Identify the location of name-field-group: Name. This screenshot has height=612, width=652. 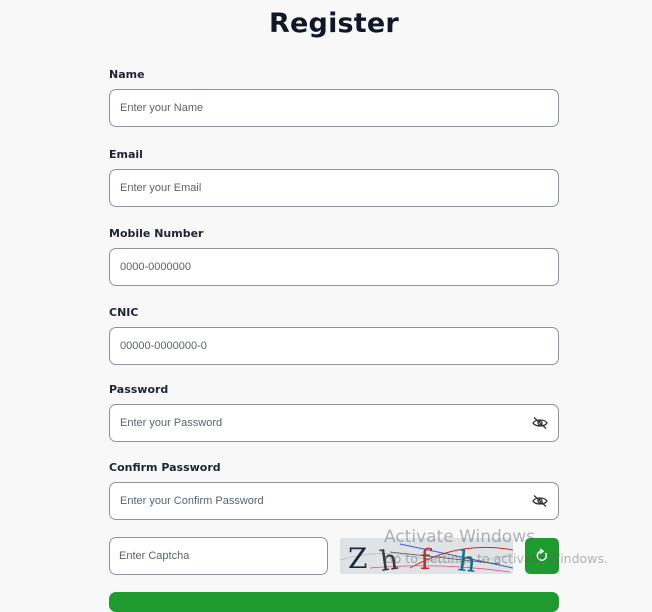
(334, 97).